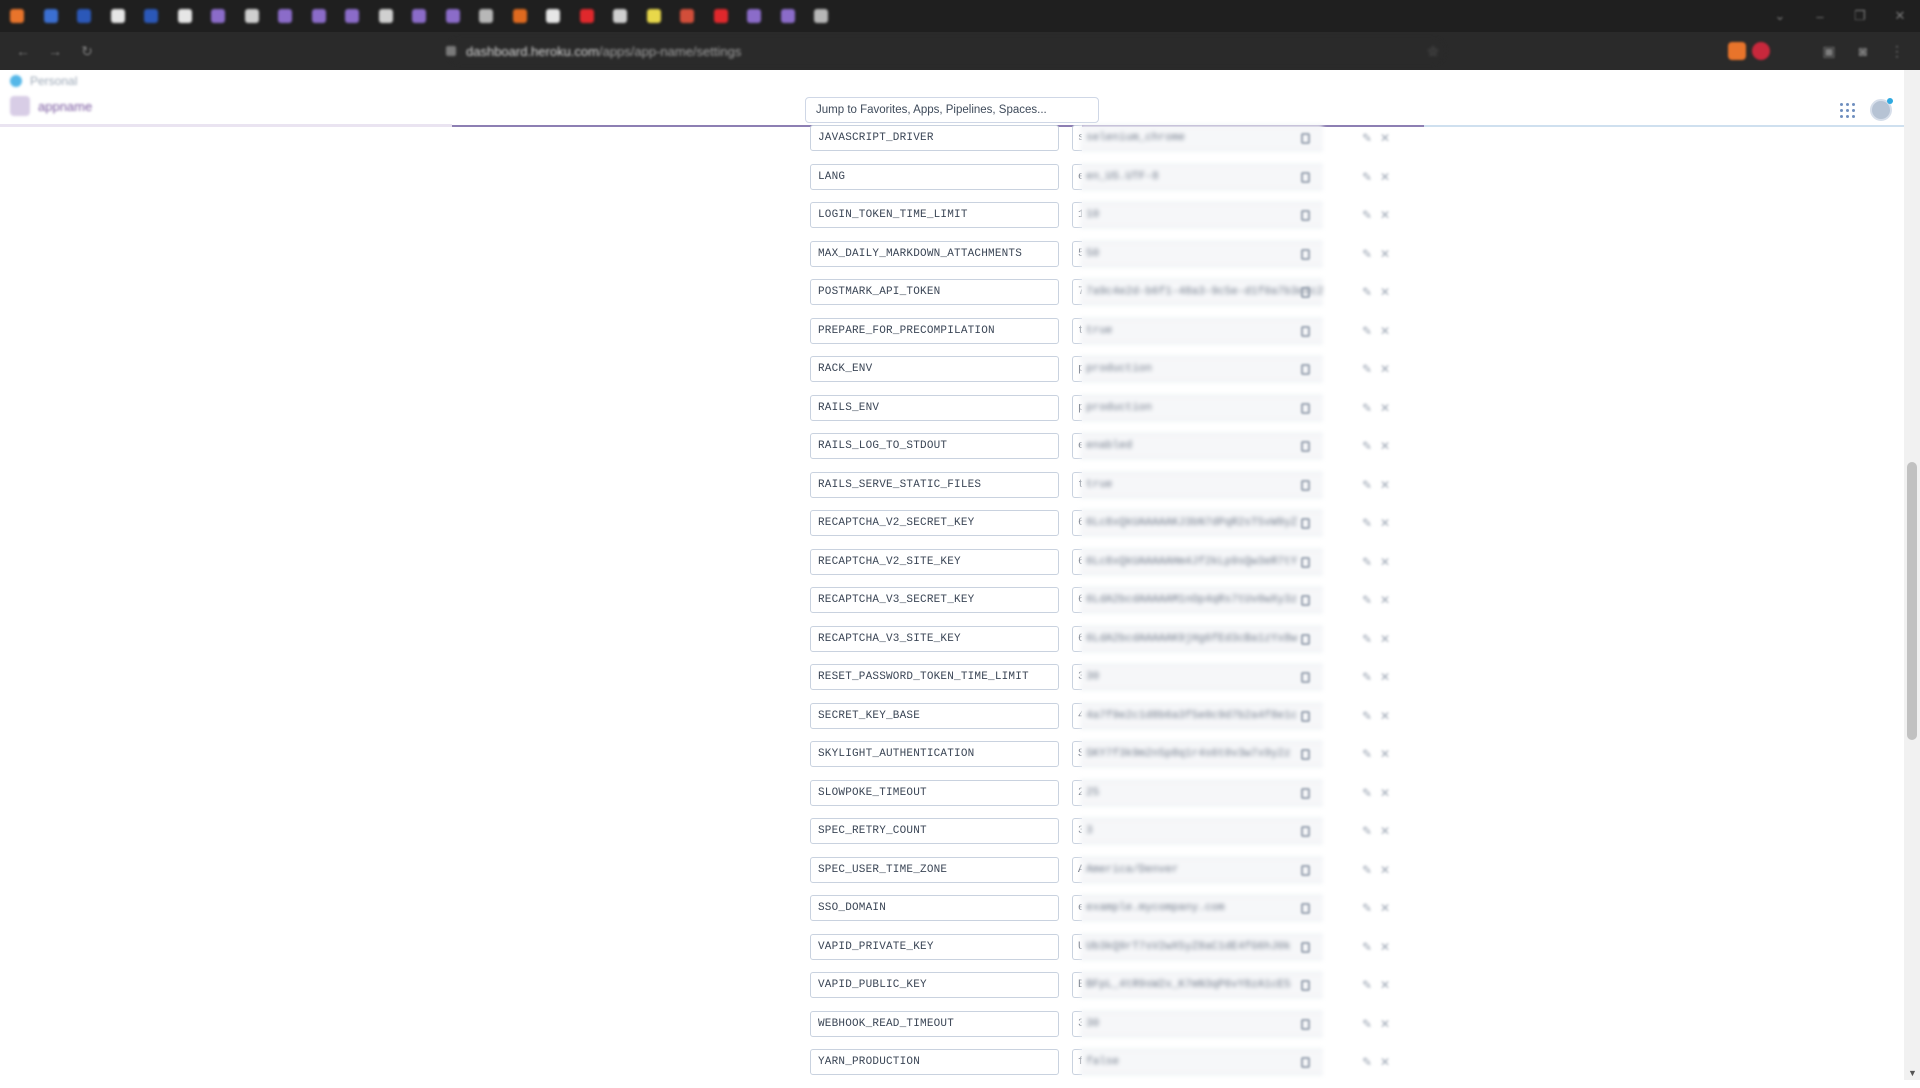 The width and height of the screenshot is (1920, 1088). What do you see at coordinates (1201, 253) in the screenshot?
I see `config-var-value-masked: 50` at bounding box center [1201, 253].